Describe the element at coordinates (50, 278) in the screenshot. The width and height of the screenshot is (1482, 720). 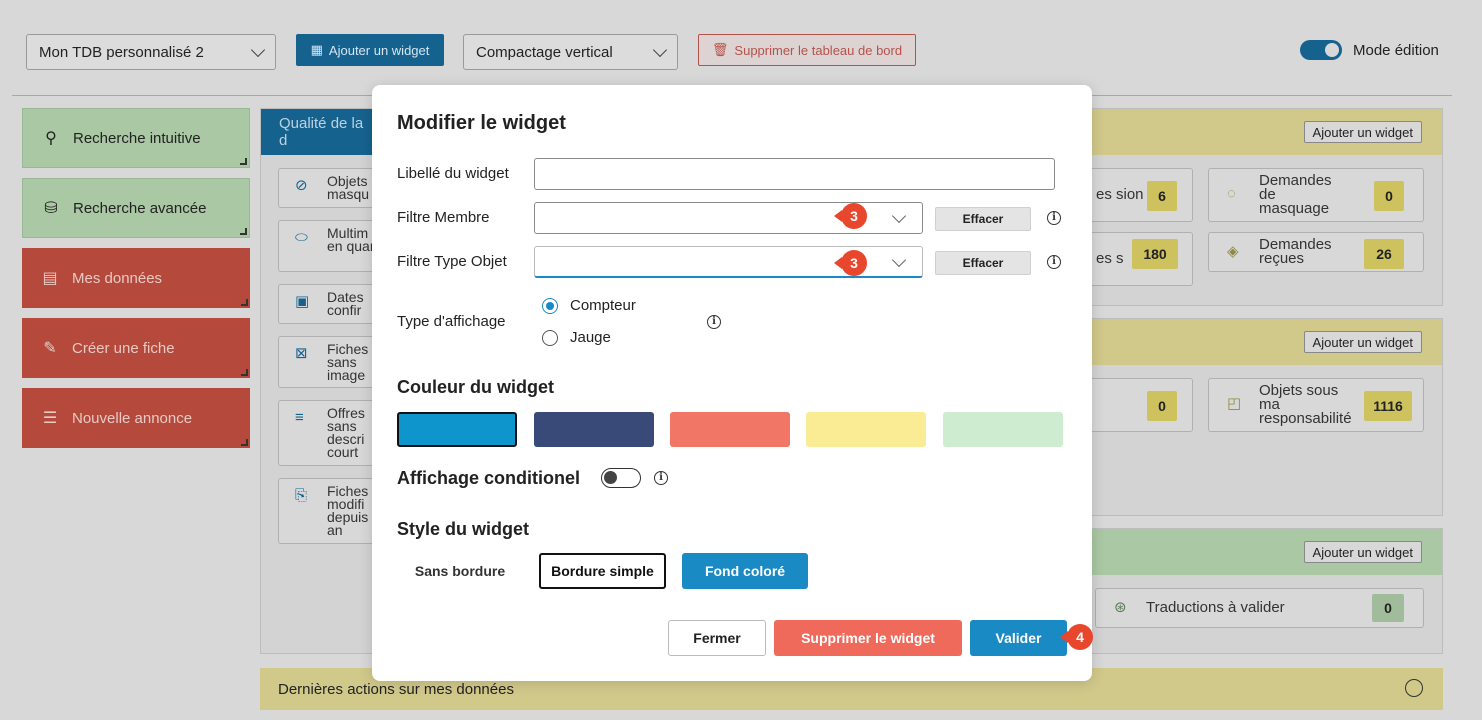
I see `data-icon: ▤` at that location.